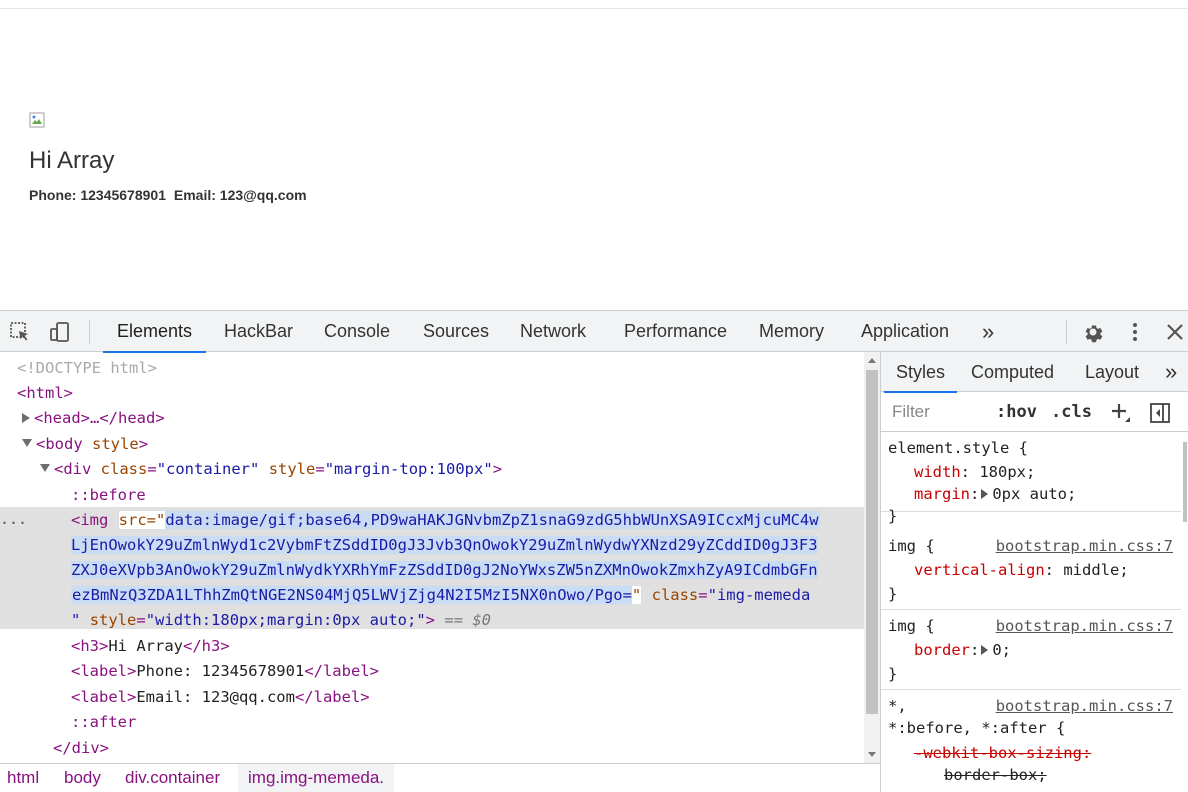 The height and width of the screenshot is (792, 1188). I want to click on tab-elements: Elements, so click(154, 332).